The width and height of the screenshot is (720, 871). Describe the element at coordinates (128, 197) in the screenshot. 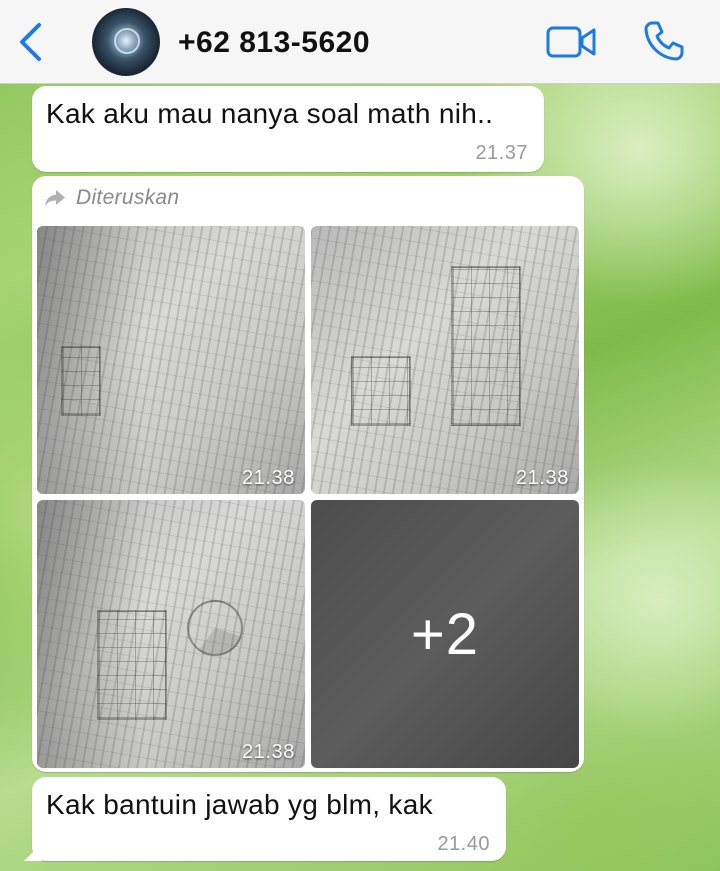

I see `forwarded-label: Diteruskan` at that location.